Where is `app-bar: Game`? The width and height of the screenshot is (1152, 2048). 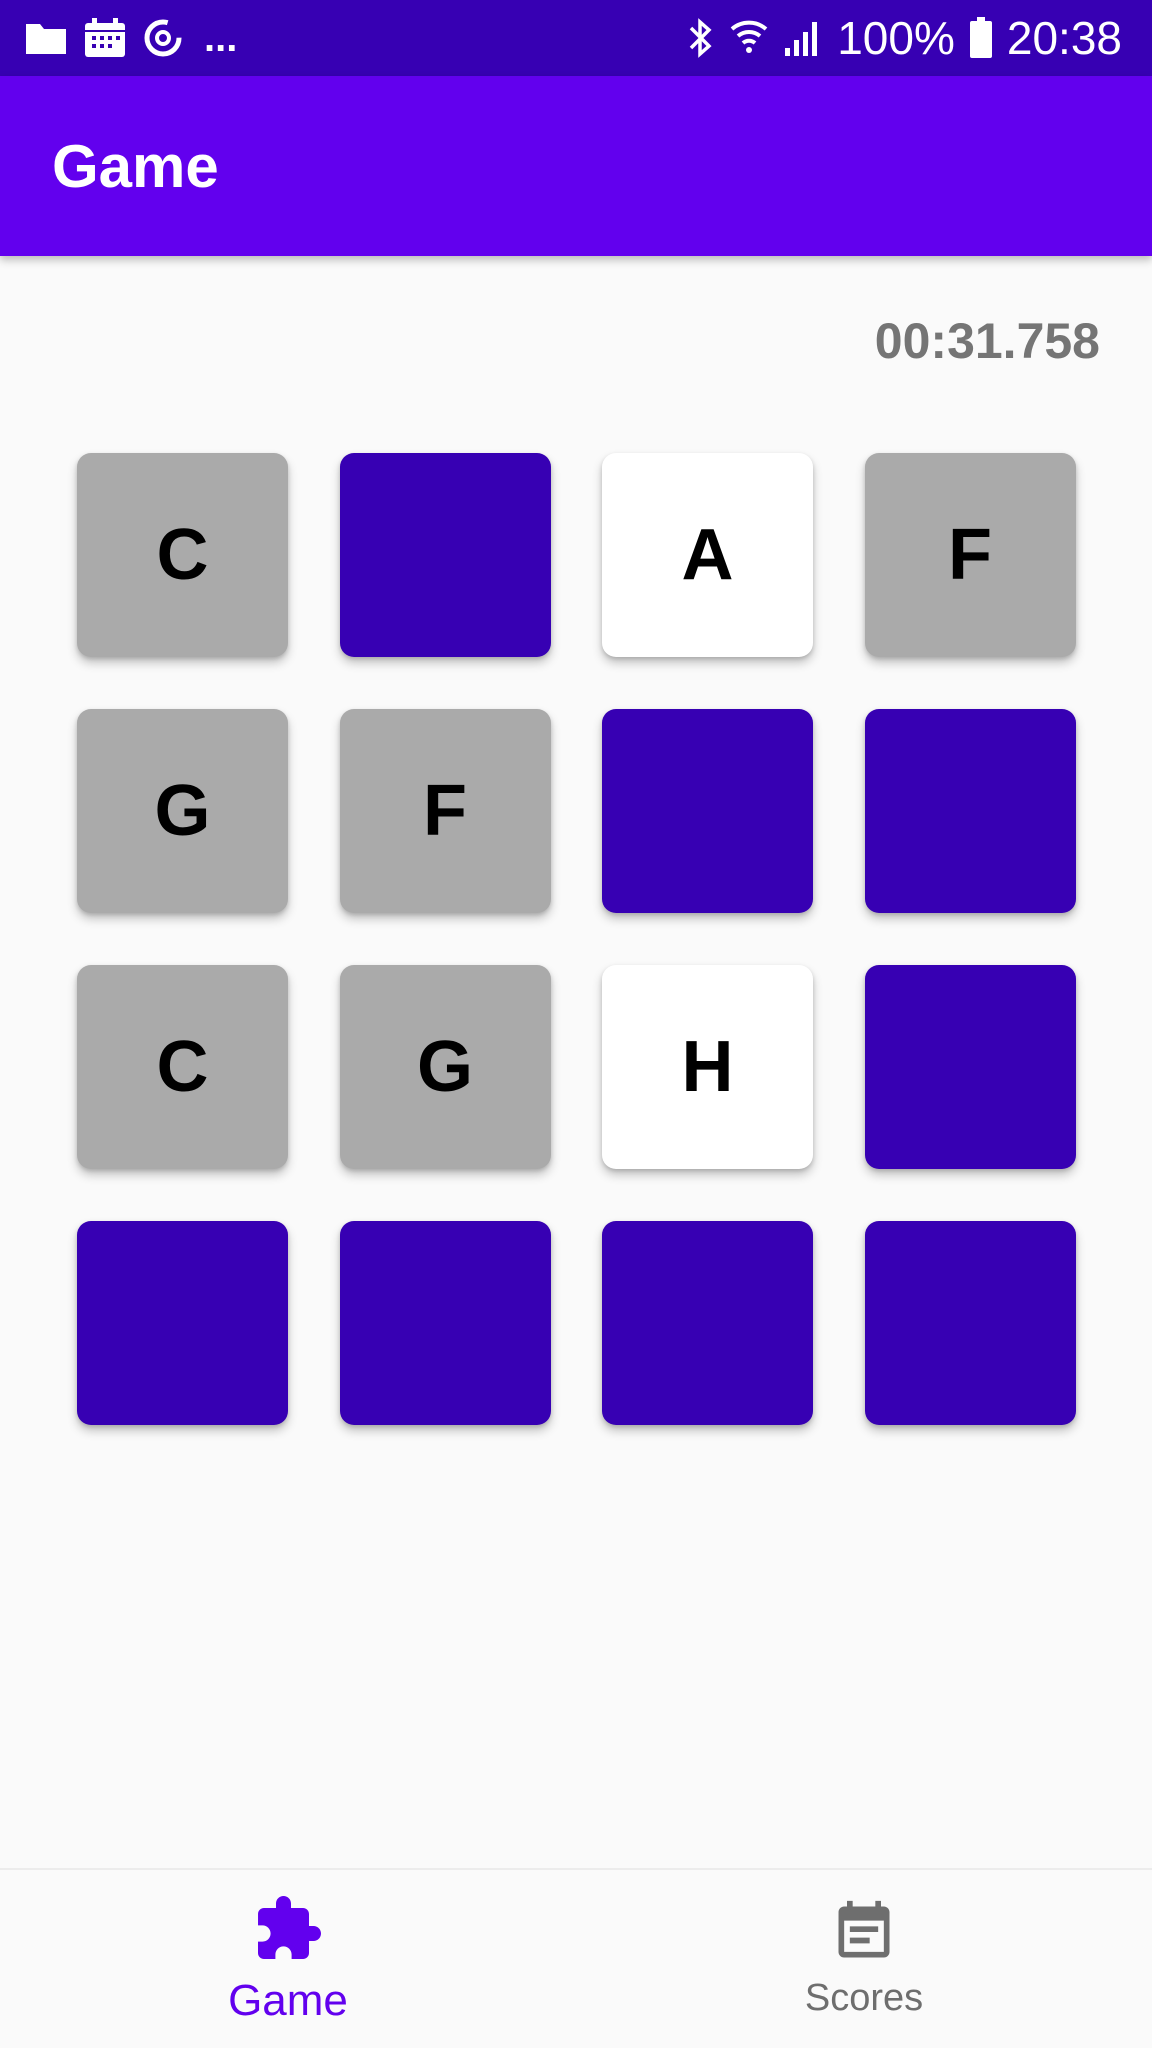 app-bar: Game is located at coordinates (576, 166).